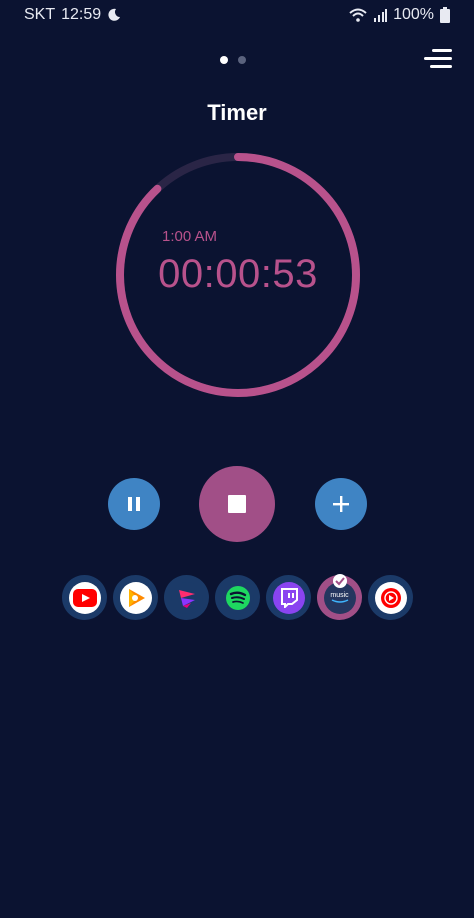 This screenshot has width=474, height=918. I want to click on carrier-label: SKT, so click(40, 14).